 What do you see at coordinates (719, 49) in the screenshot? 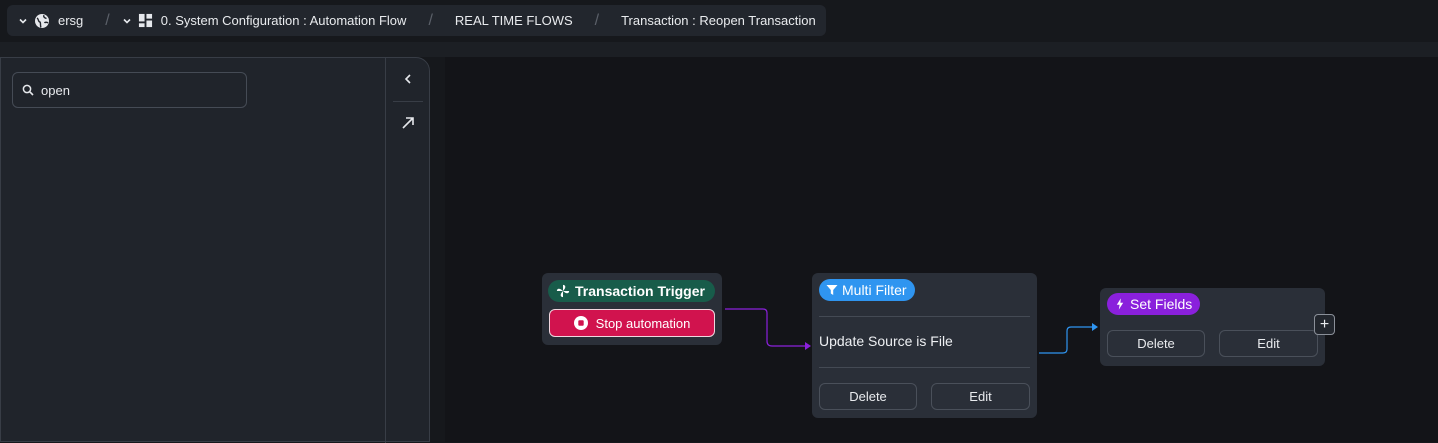
I see `toolbar-strip` at bounding box center [719, 49].